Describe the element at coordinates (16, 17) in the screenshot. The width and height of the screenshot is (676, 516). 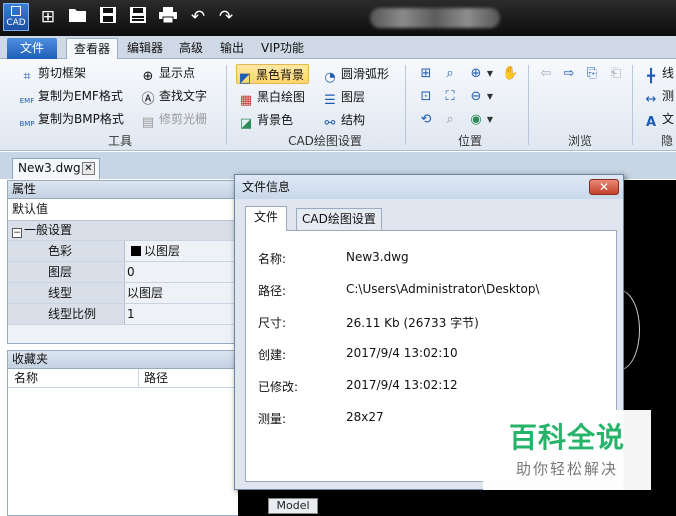
I see `app-logo: CAD` at that location.